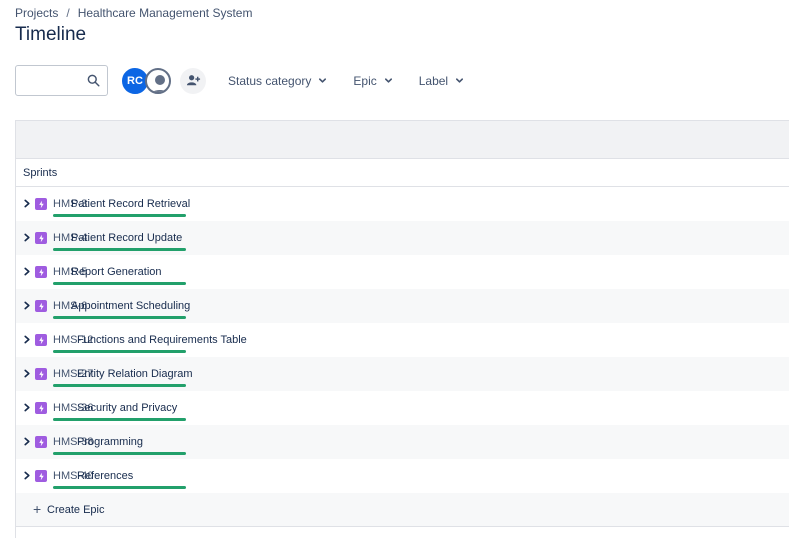 This screenshot has width=789, height=538. Describe the element at coordinates (130, 204) in the screenshot. I see `epic-title: Patient Record Retrieval` at that location.